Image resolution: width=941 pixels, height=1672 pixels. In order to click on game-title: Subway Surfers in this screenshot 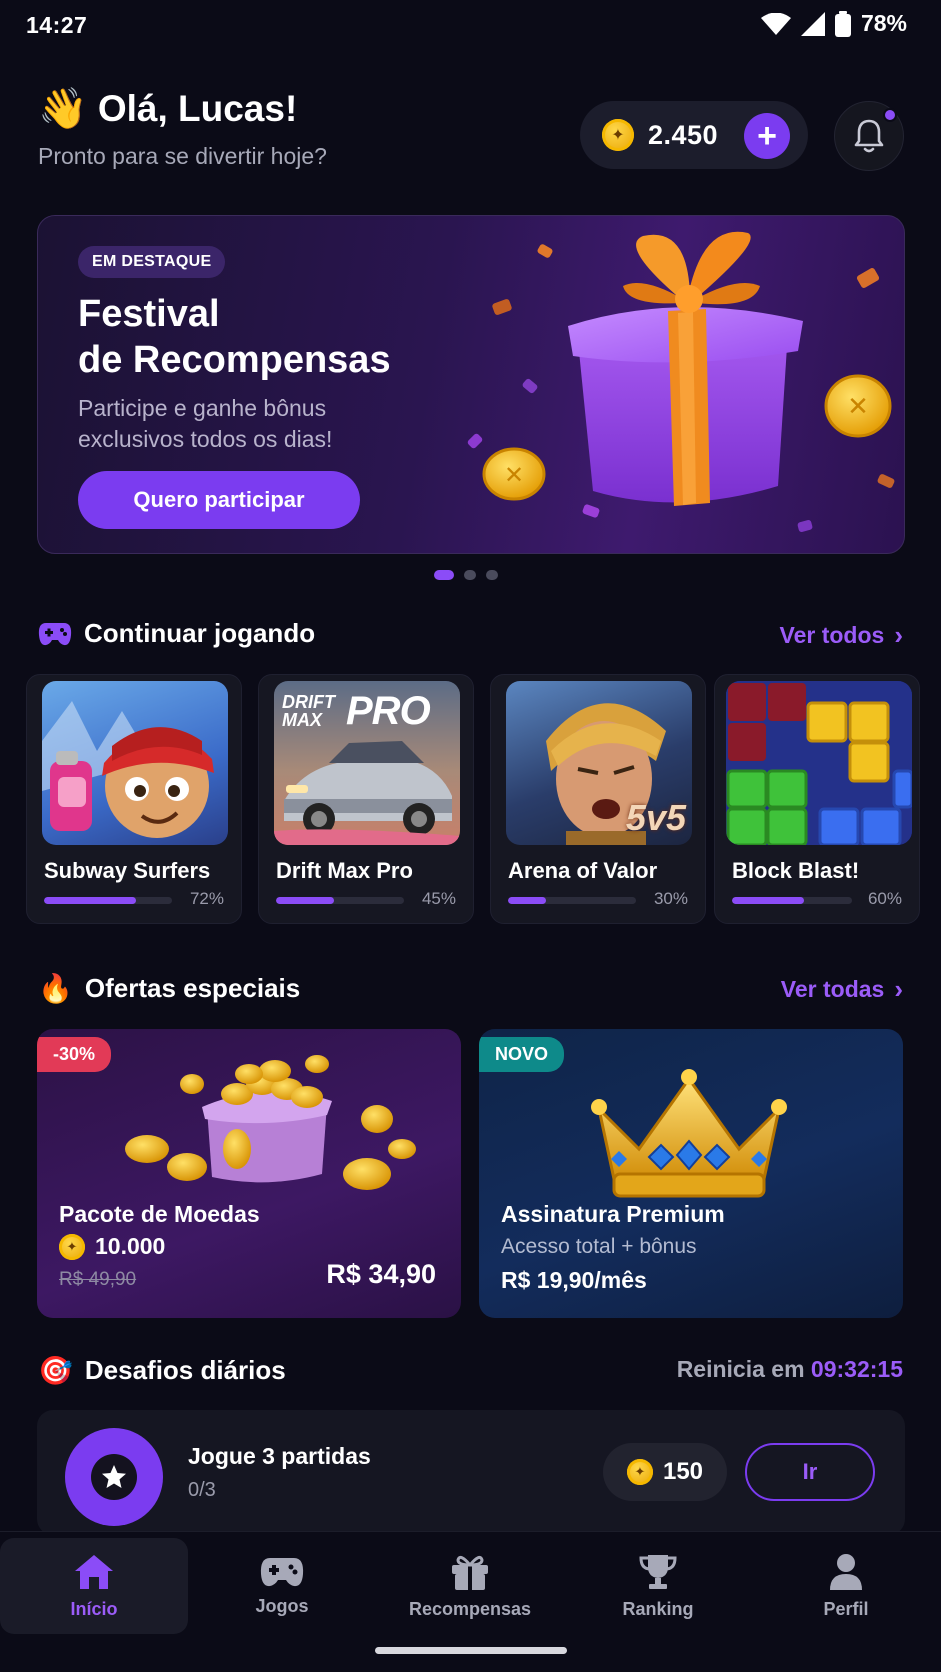, I will do `click(127, 870)`.